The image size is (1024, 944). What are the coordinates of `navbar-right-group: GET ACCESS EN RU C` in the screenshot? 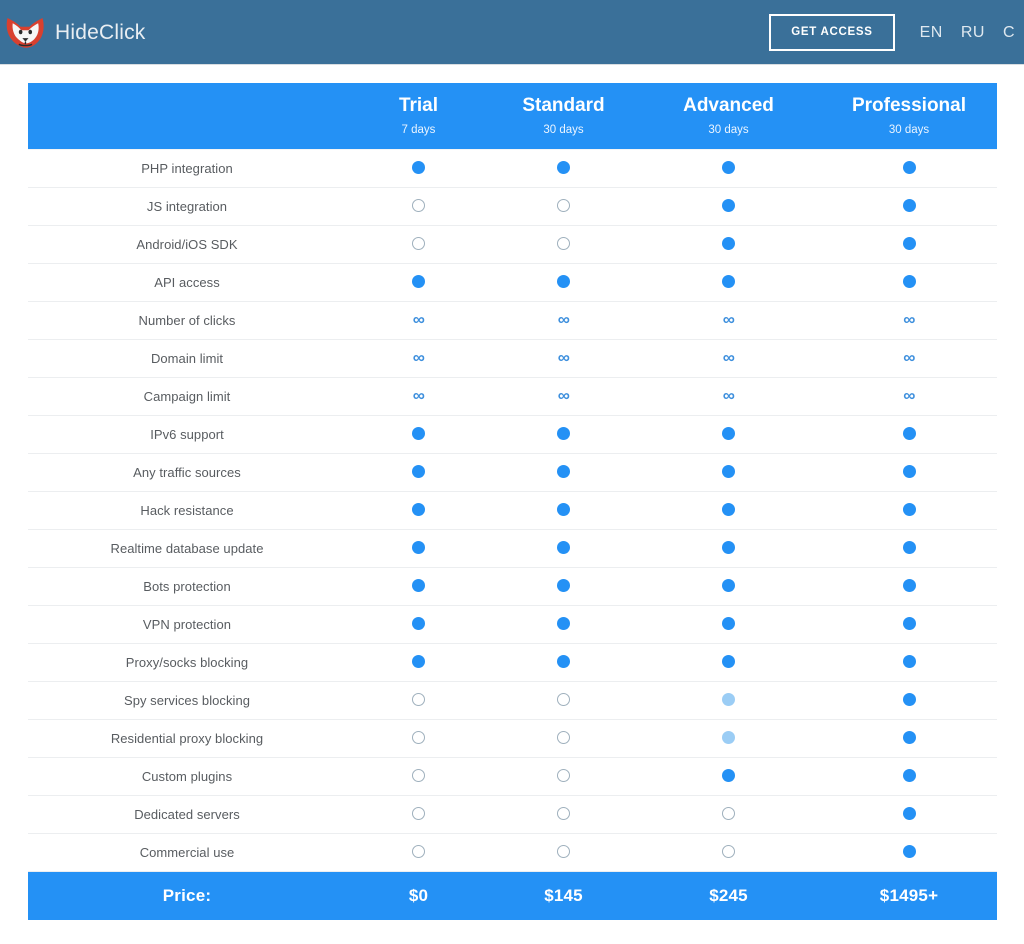 It's located at (896, 32).